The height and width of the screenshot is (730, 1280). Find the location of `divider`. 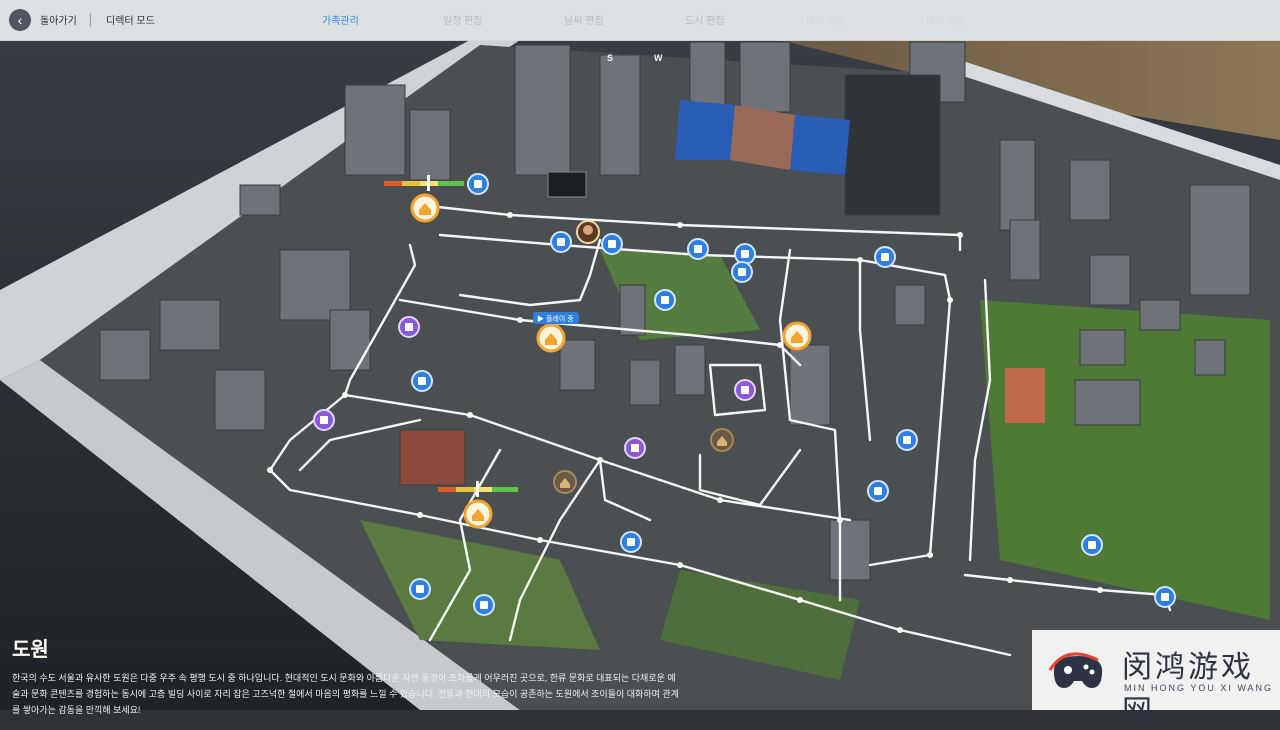

divider is located at coordinates (90, 20).